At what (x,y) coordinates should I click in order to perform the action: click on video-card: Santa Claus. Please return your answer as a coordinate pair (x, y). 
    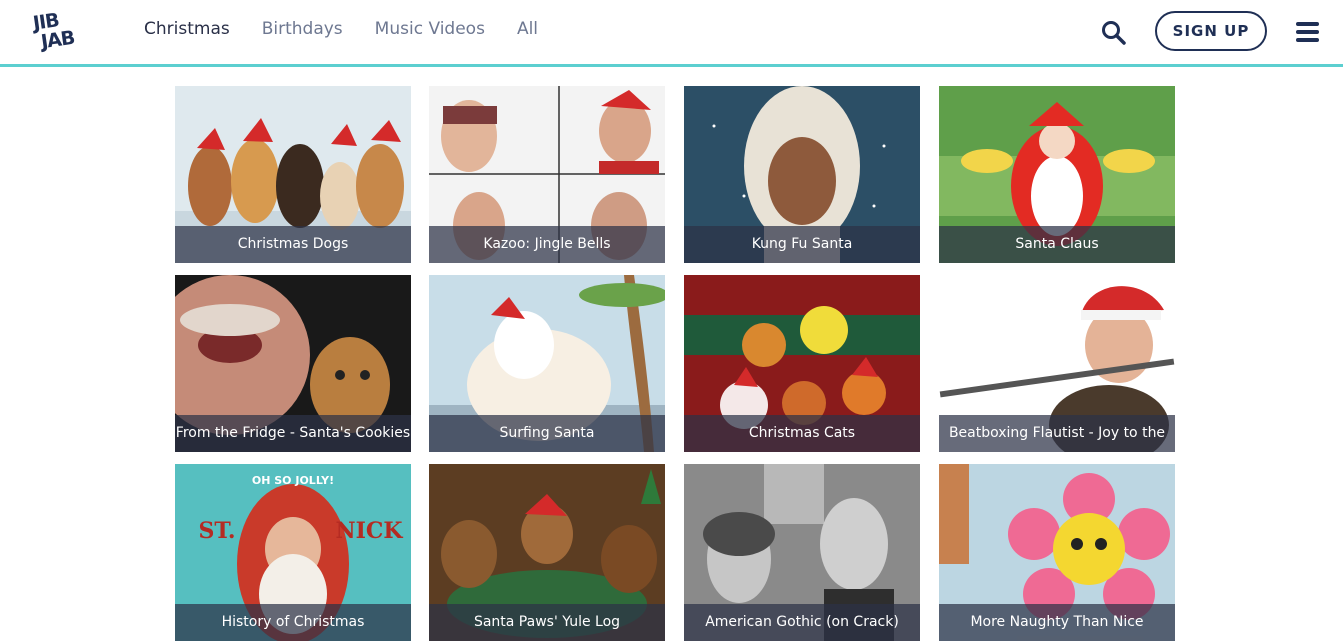
    Looking at the image, I should click on (1057, 174).